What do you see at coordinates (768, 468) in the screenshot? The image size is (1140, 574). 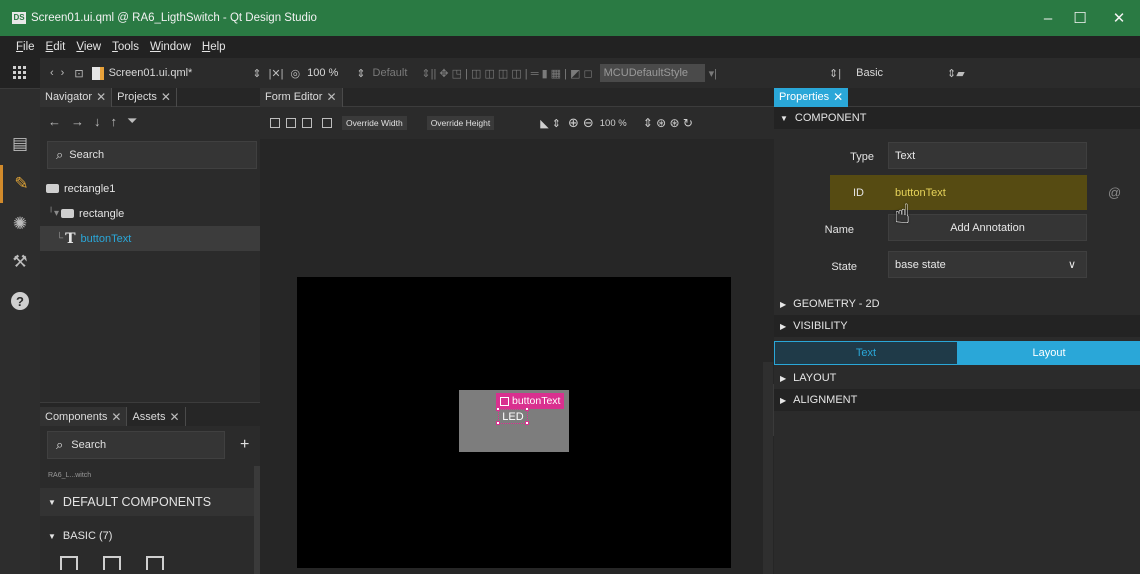 I see `form-editor-scrollbar` at bounding box center [768, 468].